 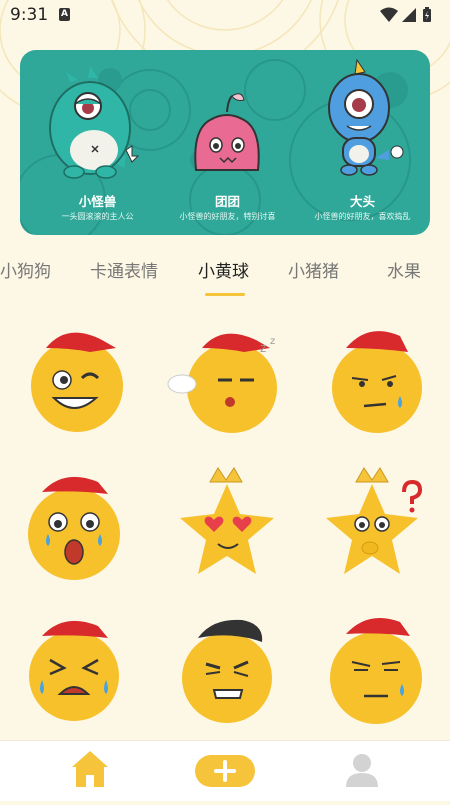 What do you see at coordinates (227, 520) in the screenshot?
I see `heart-eyes-star-icon` at bounding box center [227, 520].